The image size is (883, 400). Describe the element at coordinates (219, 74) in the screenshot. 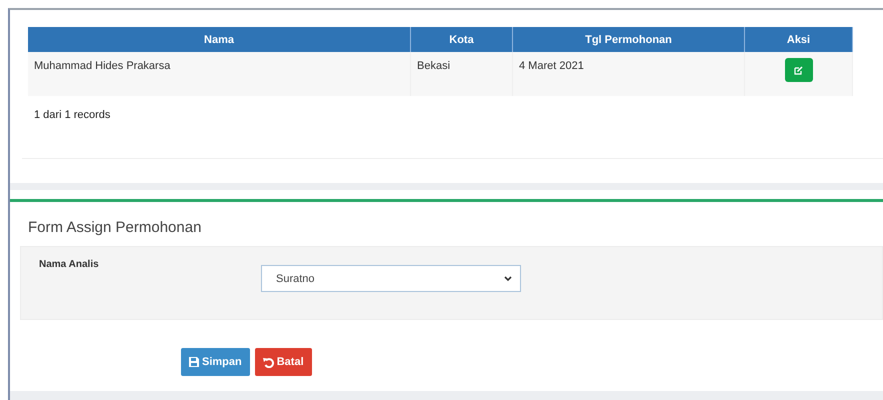

I see `table-cell: Muhammad Hides Prakarsa` at that location.